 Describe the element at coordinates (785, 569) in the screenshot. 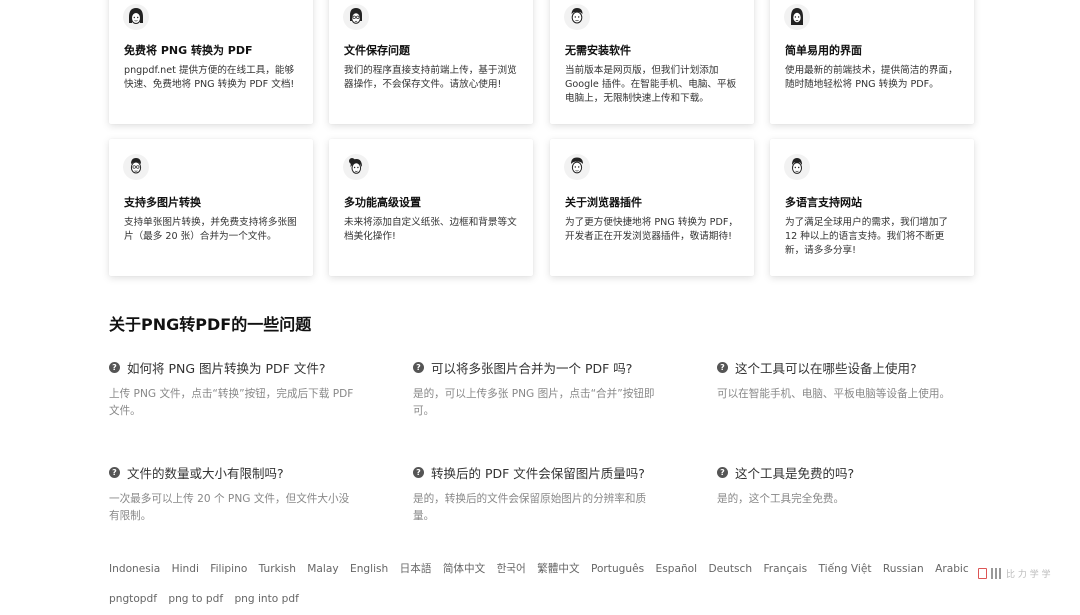

I see `lang-link-french: Français` at that location.